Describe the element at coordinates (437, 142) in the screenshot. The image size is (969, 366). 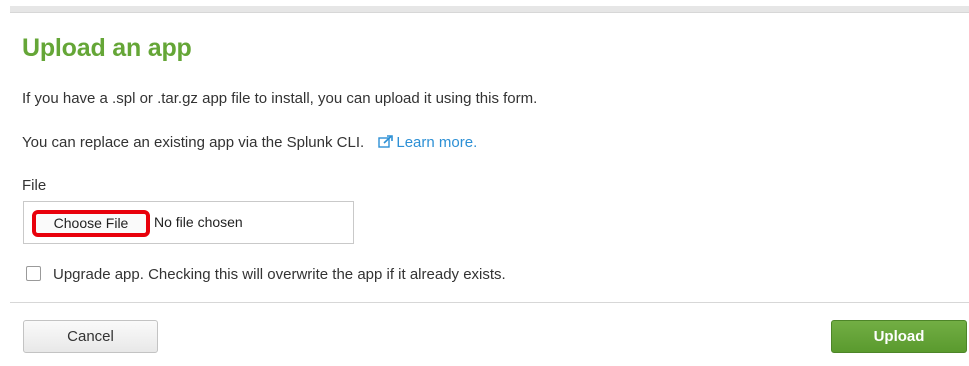
I see `learn-more-label: Learn more.` at that location.